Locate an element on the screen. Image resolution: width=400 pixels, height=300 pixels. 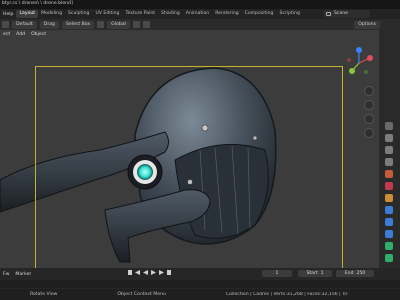
menu-add: Add is located at coordinates (20, 34).